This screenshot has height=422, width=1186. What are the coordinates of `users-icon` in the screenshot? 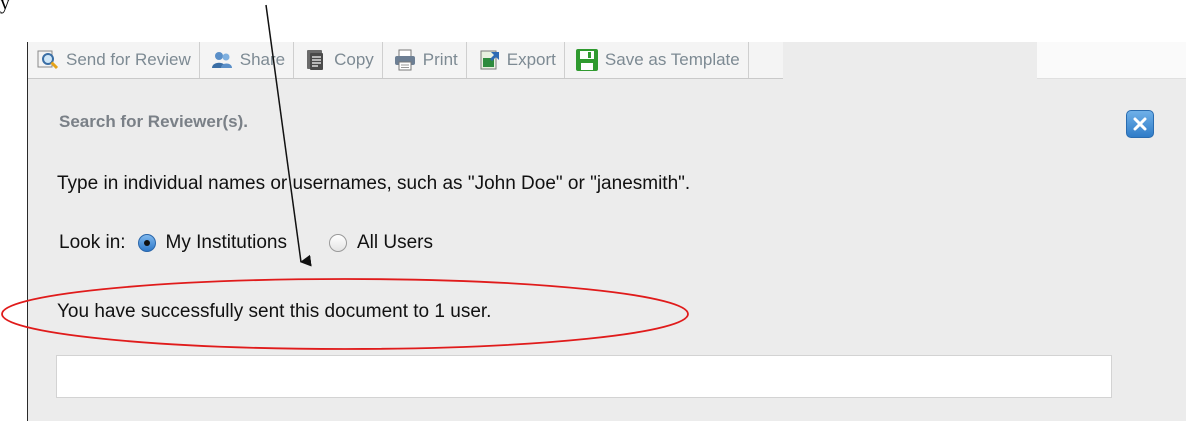 It's located at (221, 60).